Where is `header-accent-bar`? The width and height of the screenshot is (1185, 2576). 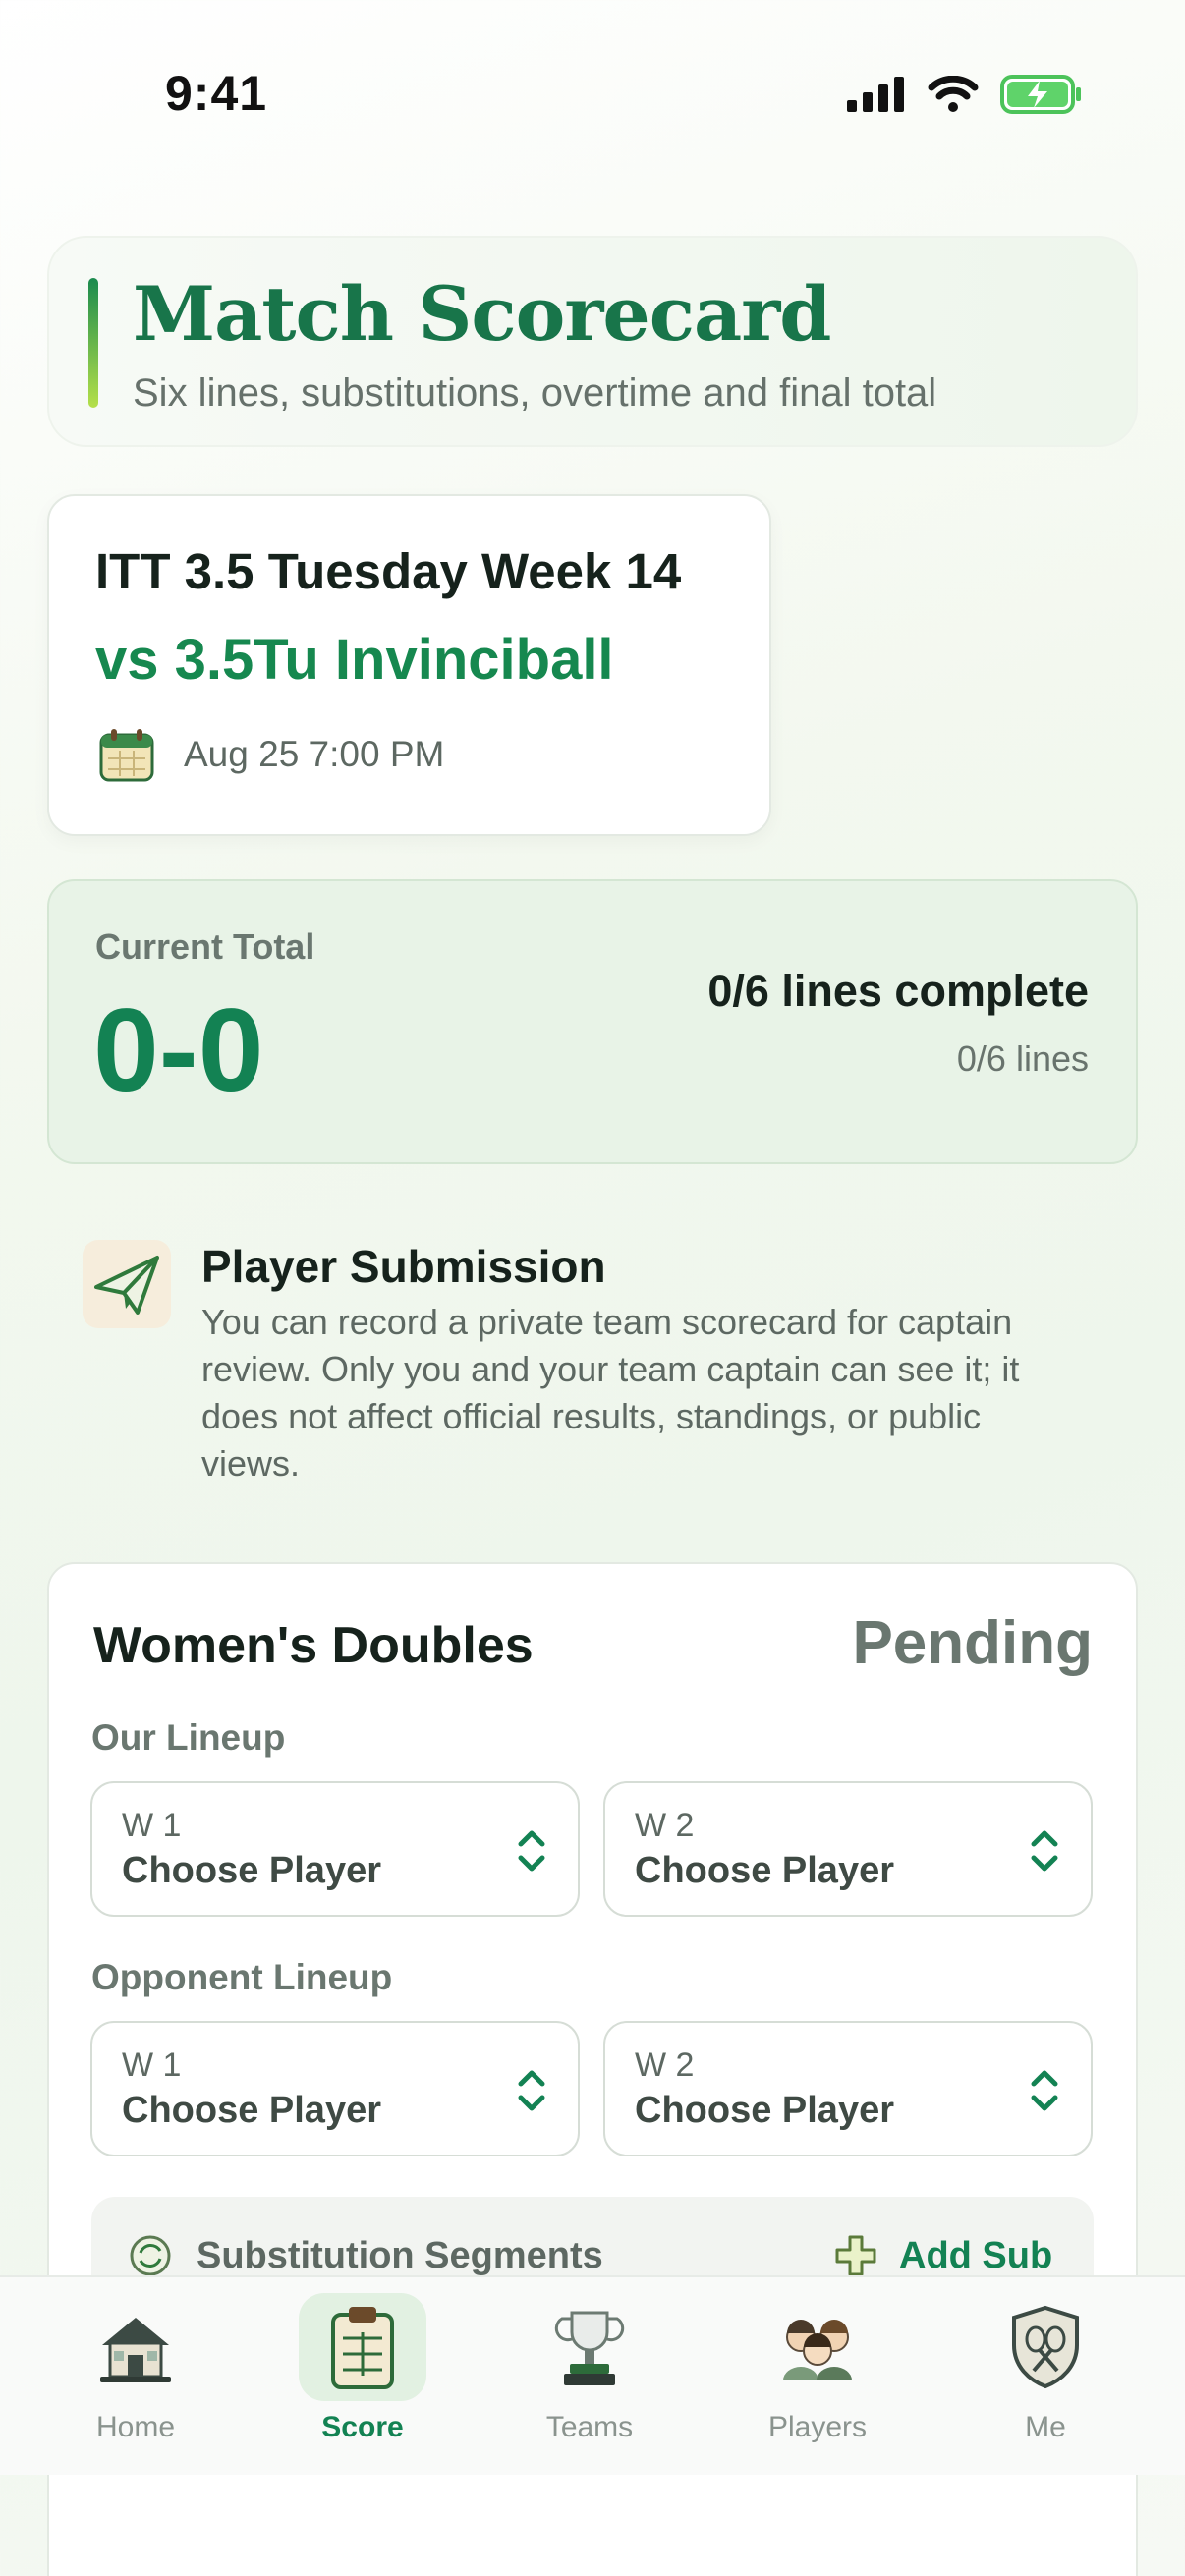 header-accent-bar is located at coordinates (93, 343).